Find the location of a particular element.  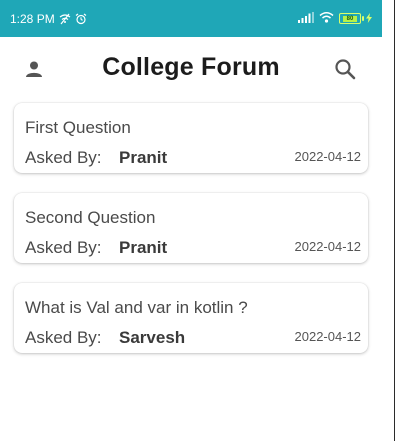

status-time: 1:28 PM is located at coordinates (32, 18).